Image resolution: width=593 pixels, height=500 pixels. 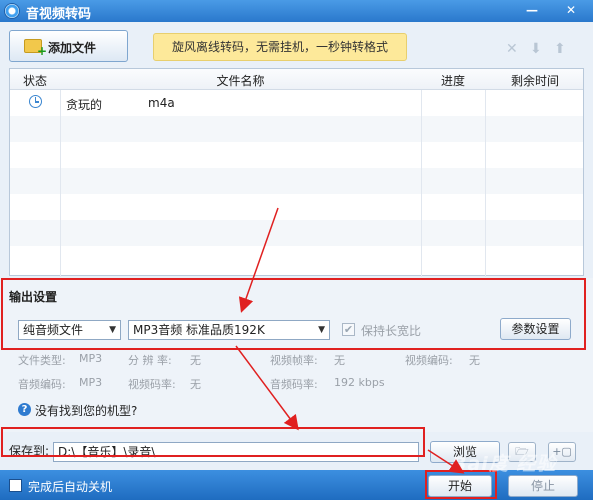 What do you see at coordinates (339, 360) in the screenshot?
I see `video-fps-value: 无` at bounding box center [339, 360].